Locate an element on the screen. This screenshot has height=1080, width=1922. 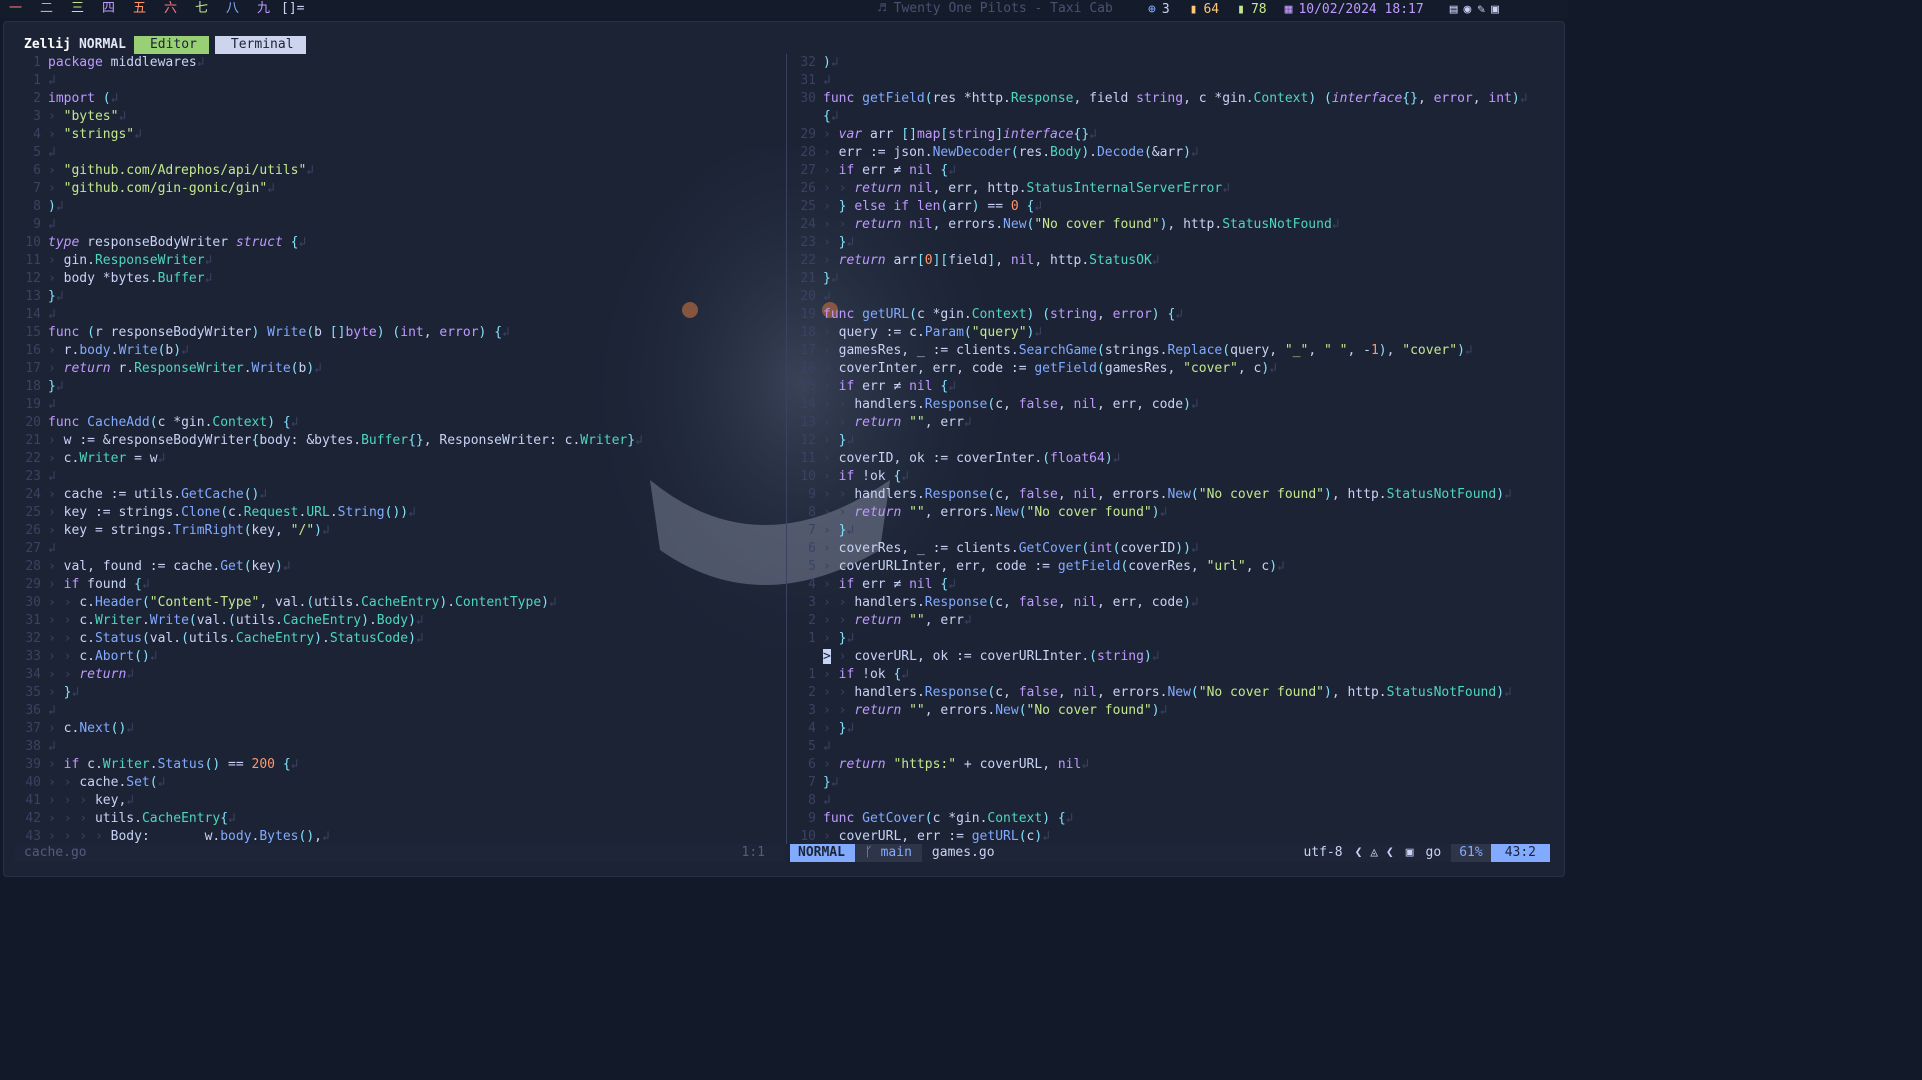
code-line: 23 › }↲ is located at coordinates (1175, 243).